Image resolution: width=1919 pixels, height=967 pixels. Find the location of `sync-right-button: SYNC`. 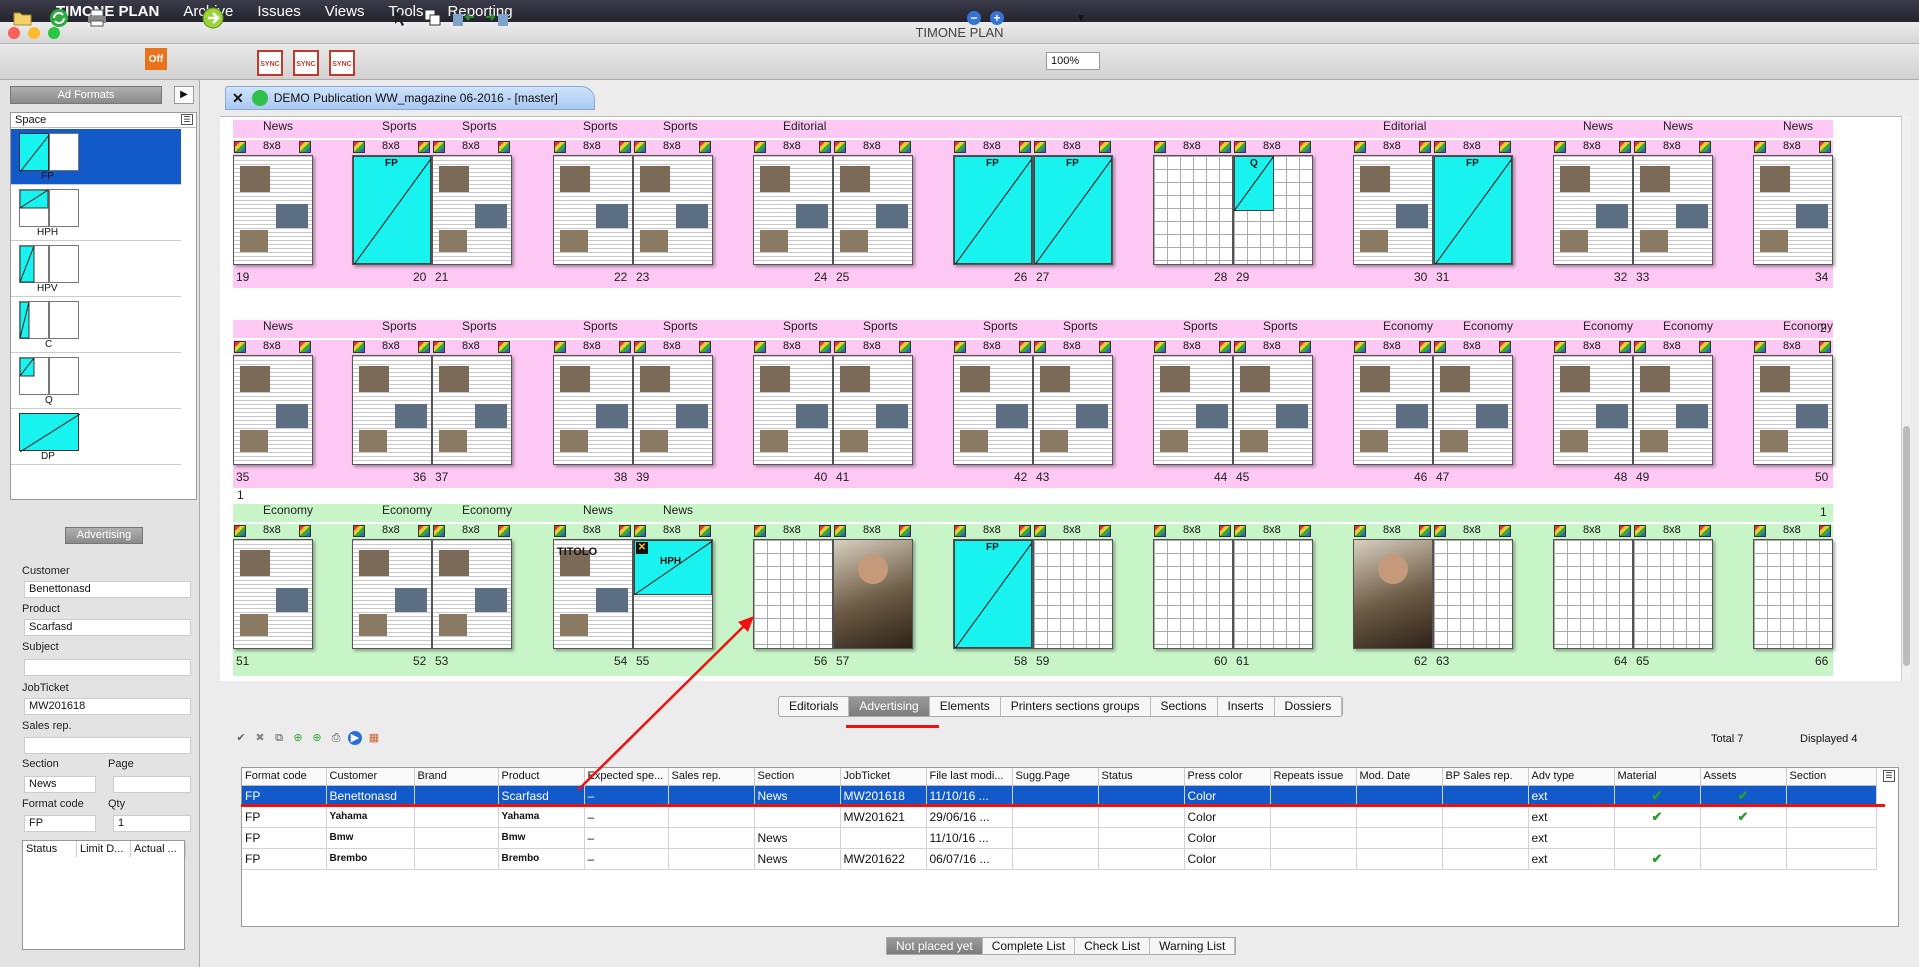

sync-right-button: SYNC is located at coordinates (342, 63).